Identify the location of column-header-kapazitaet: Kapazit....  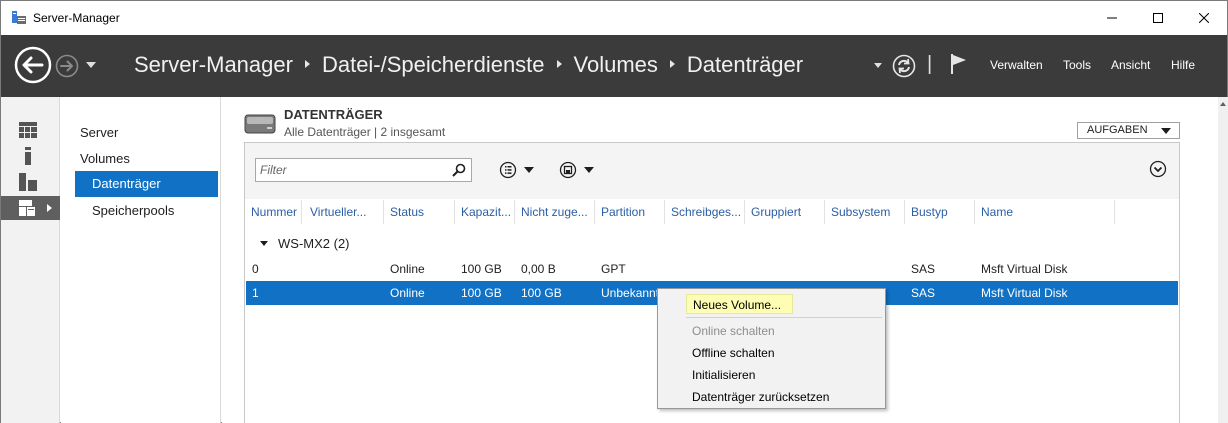
(485, 212).